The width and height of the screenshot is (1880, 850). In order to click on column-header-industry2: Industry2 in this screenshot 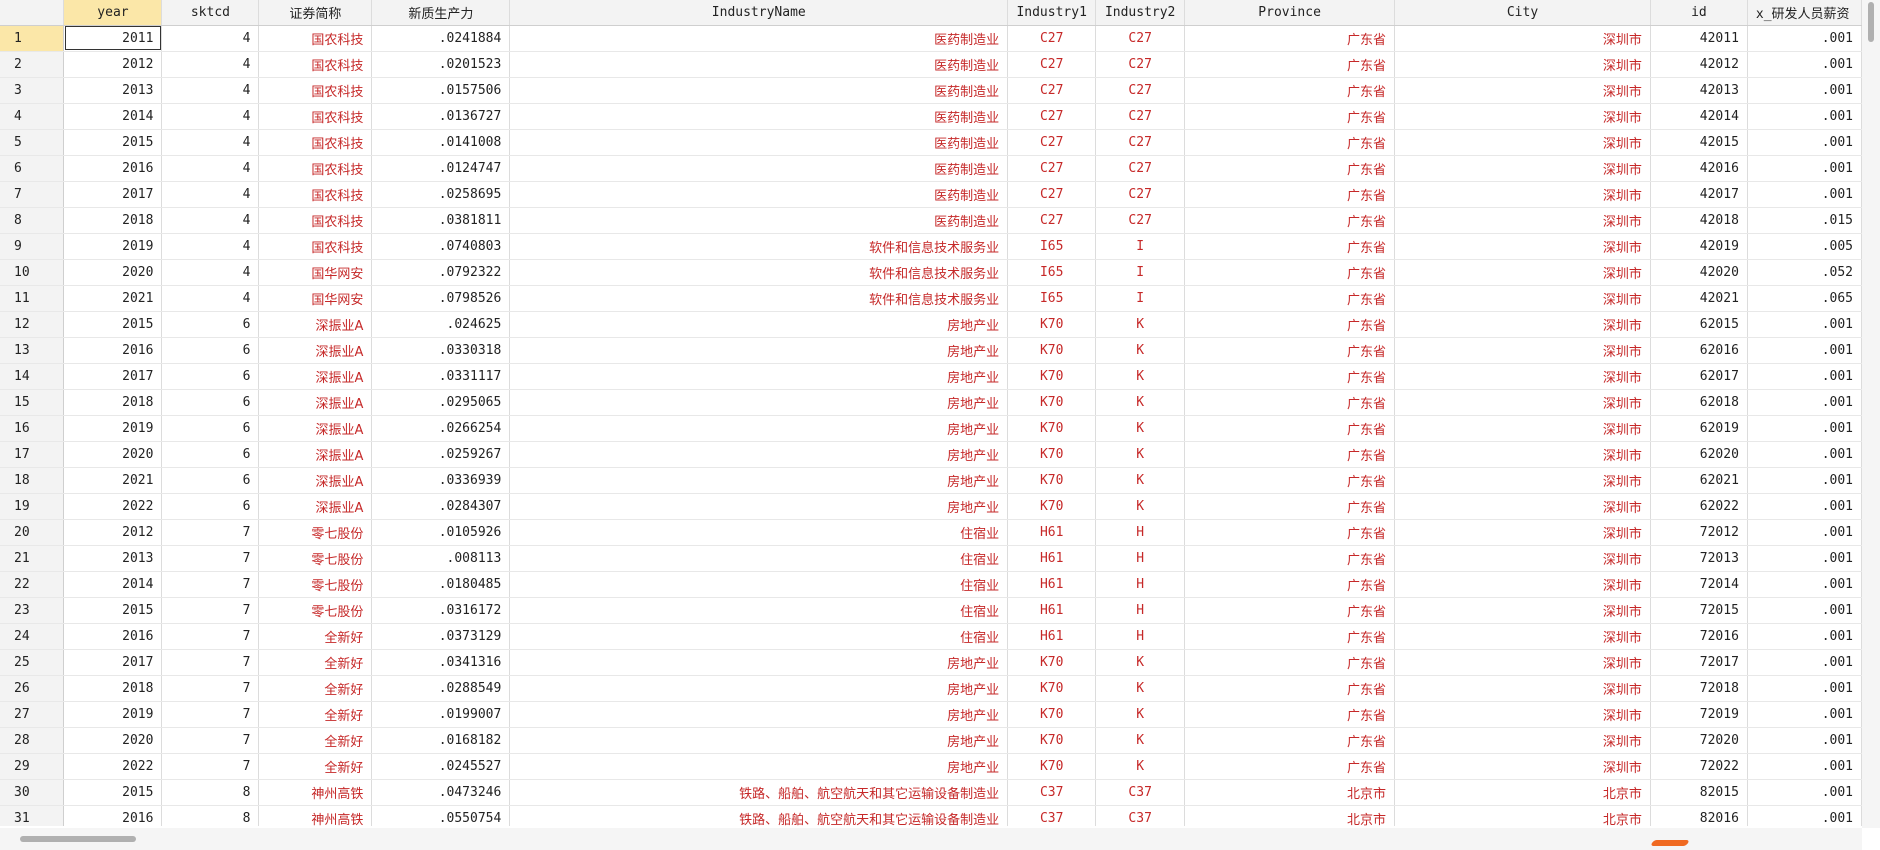, I will do `click(1140, 13)`.